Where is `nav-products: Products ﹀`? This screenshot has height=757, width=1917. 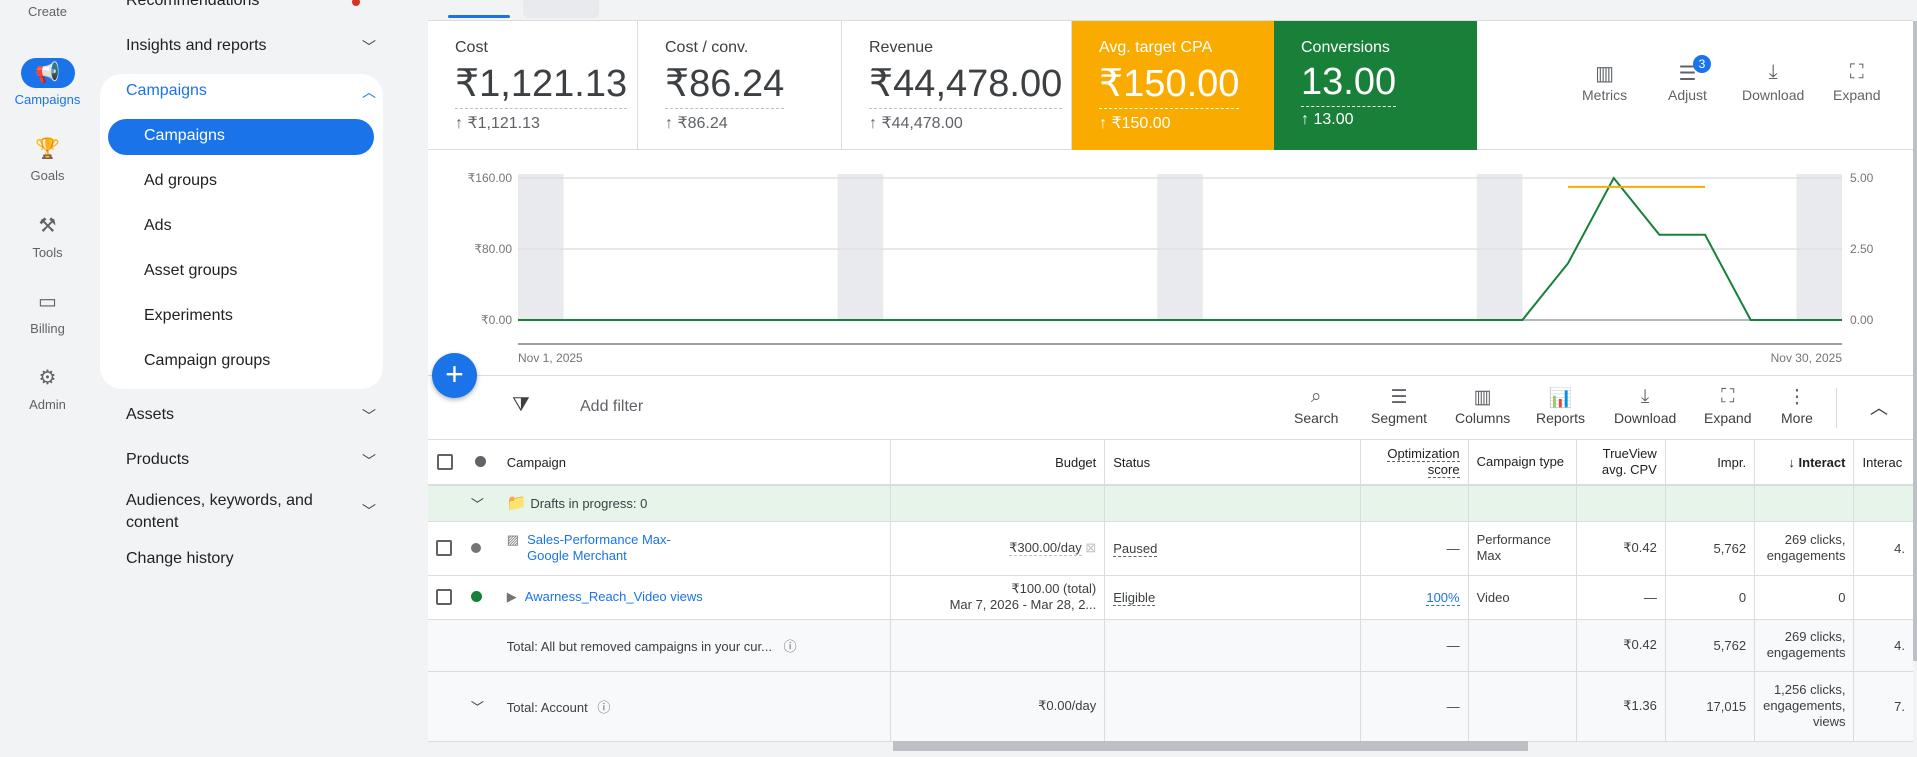
nav-products: Products ﹀ is located at coordinates (251, 460).